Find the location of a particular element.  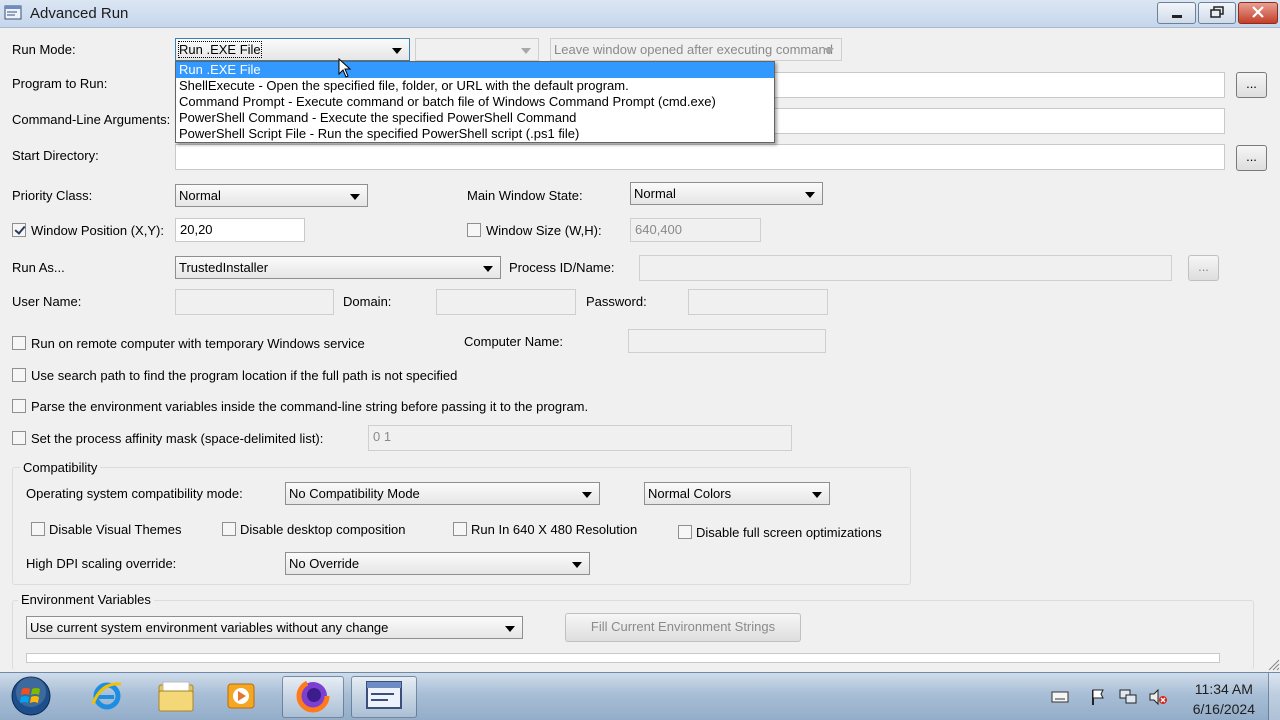

password-input is located at coordinates (758, 302).